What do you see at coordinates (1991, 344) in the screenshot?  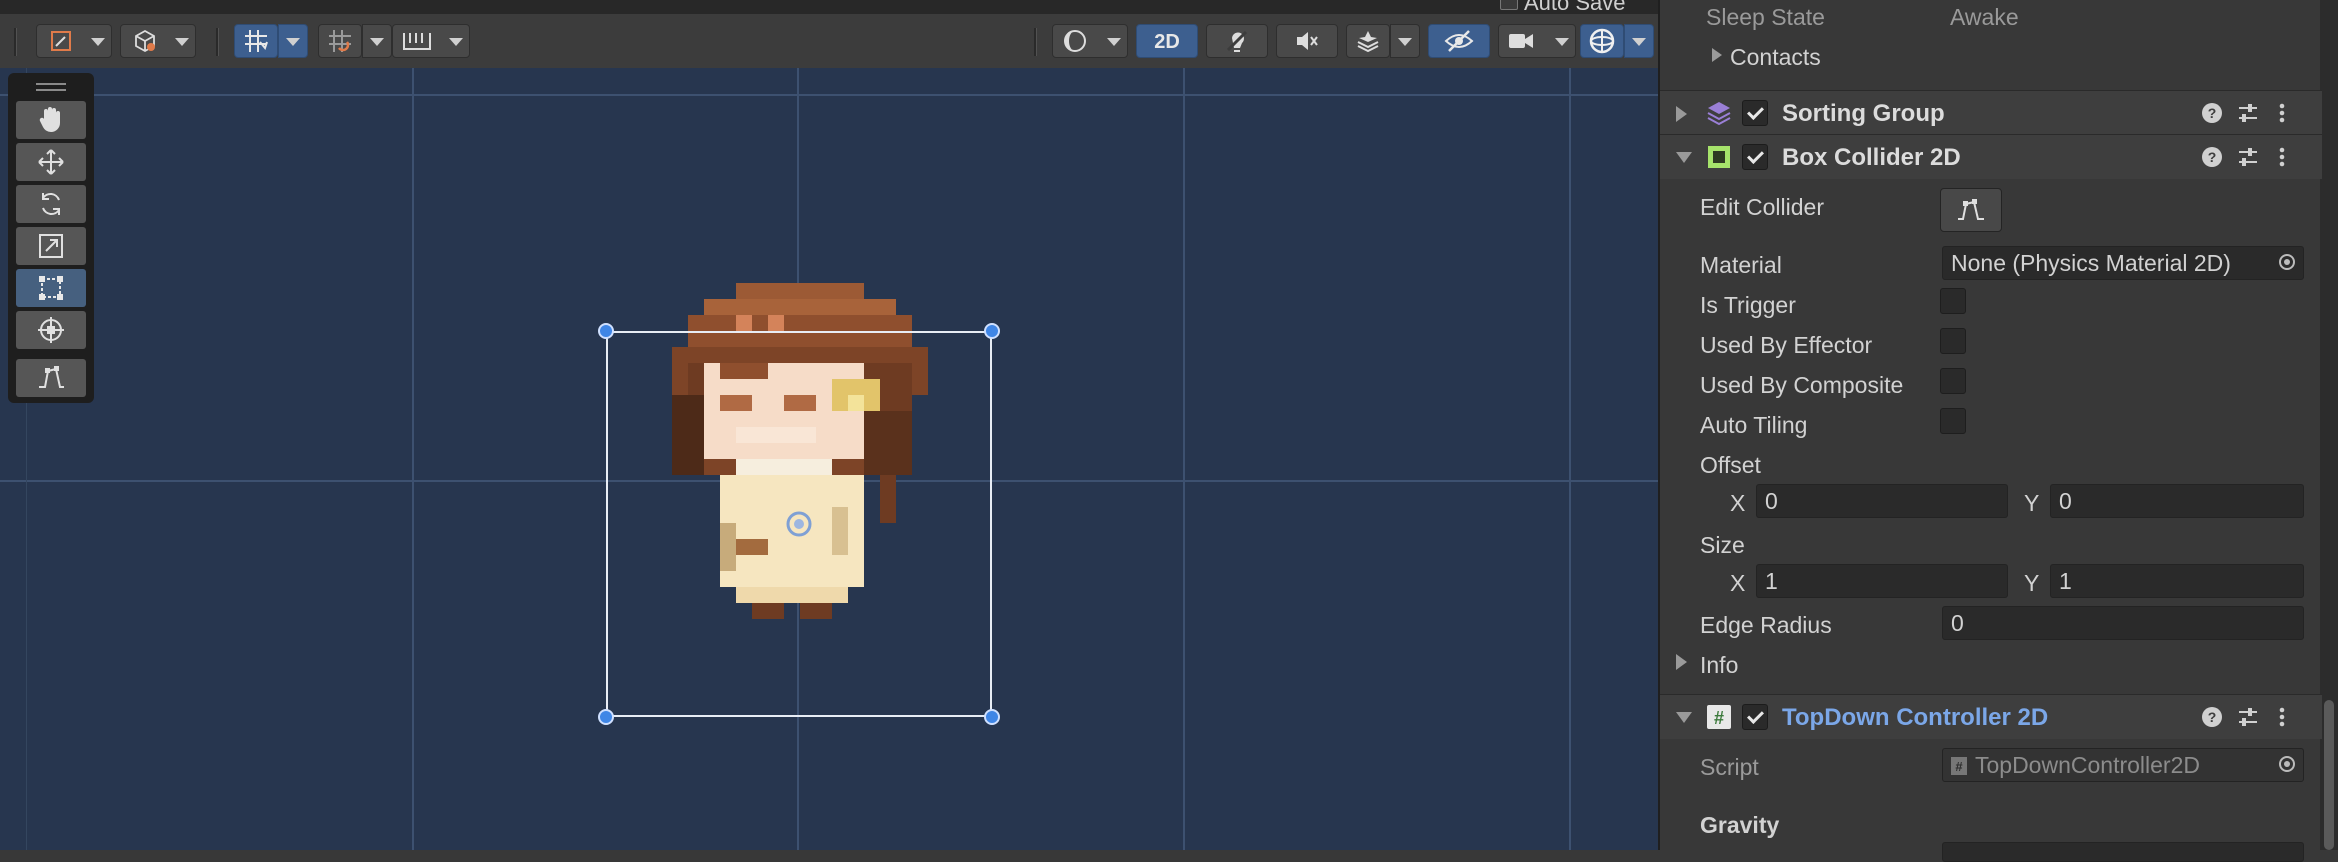 I see `used-by-effector-row: Used By Effector` at bounding box center [1991, 344].